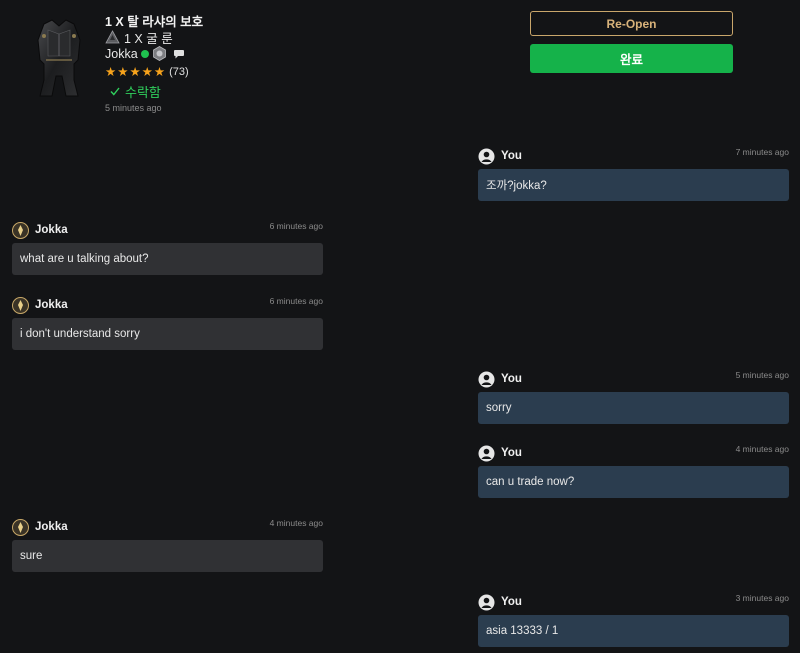 Image resolution: width=800 pixels, height=653 pixels. I want to click on chat-message: You 7 minutes ago 조까?jokka?, so click(633, 173).